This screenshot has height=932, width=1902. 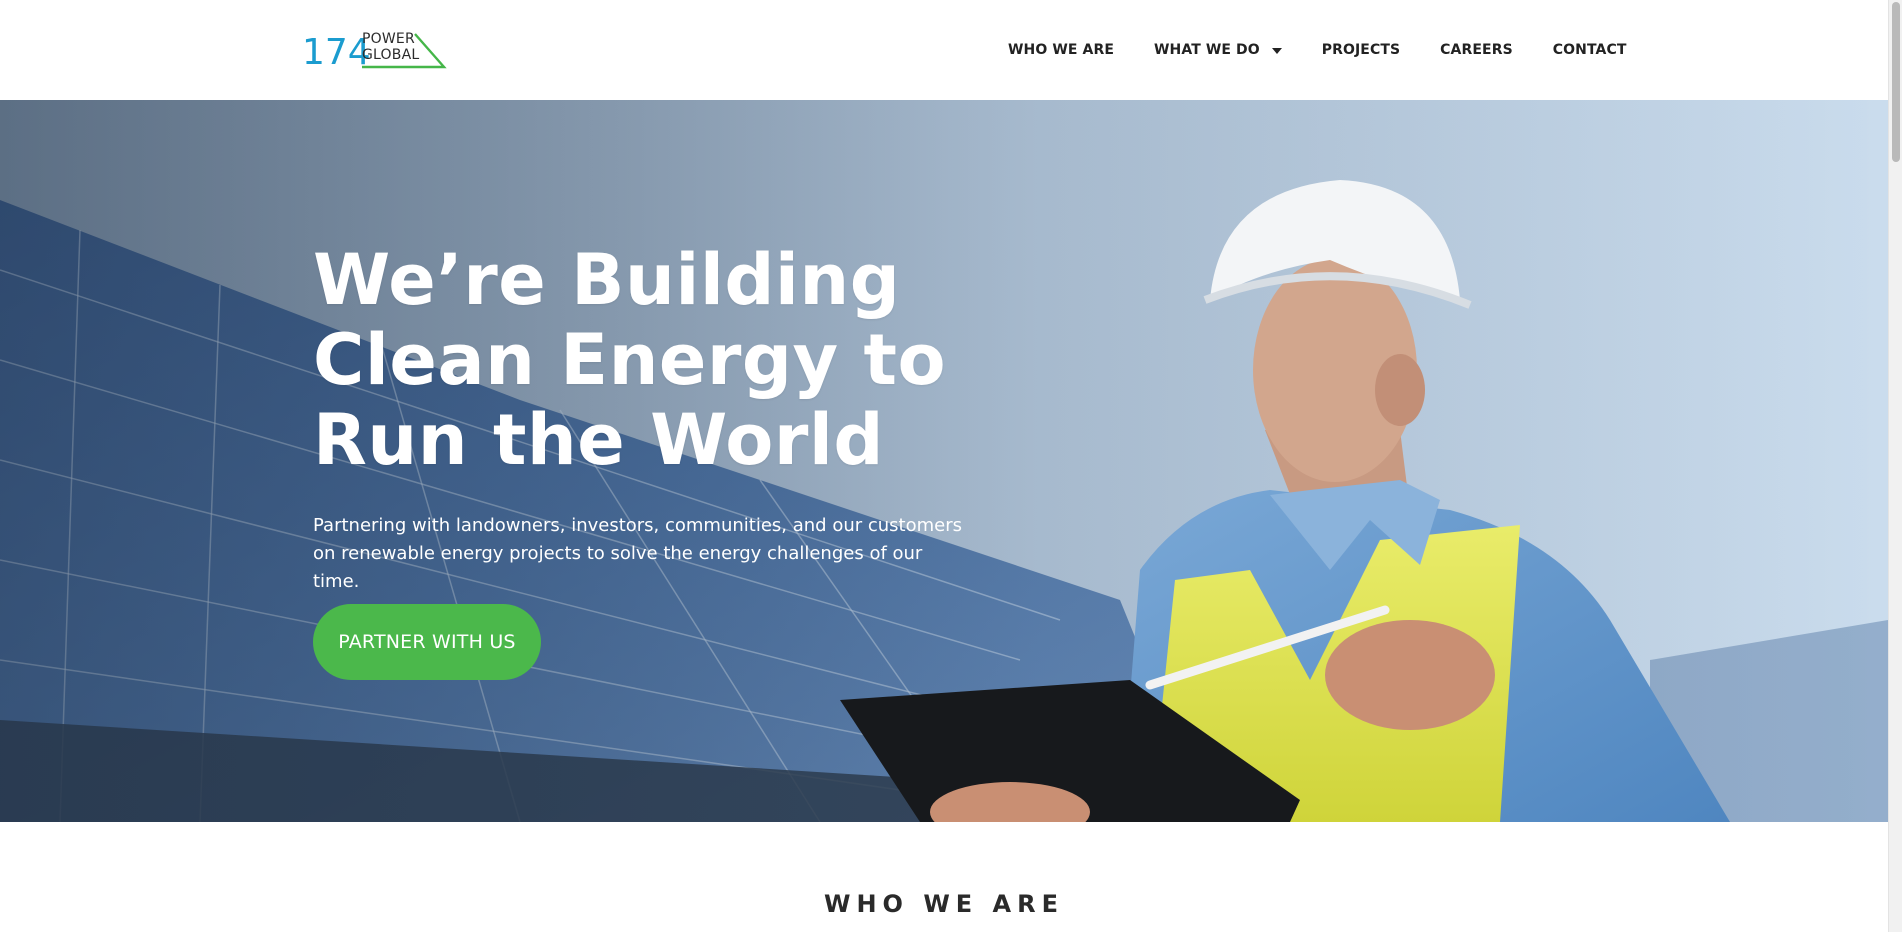 I want to click on nav-projects-label: PROJECTS, so click(x=1361, y=50).